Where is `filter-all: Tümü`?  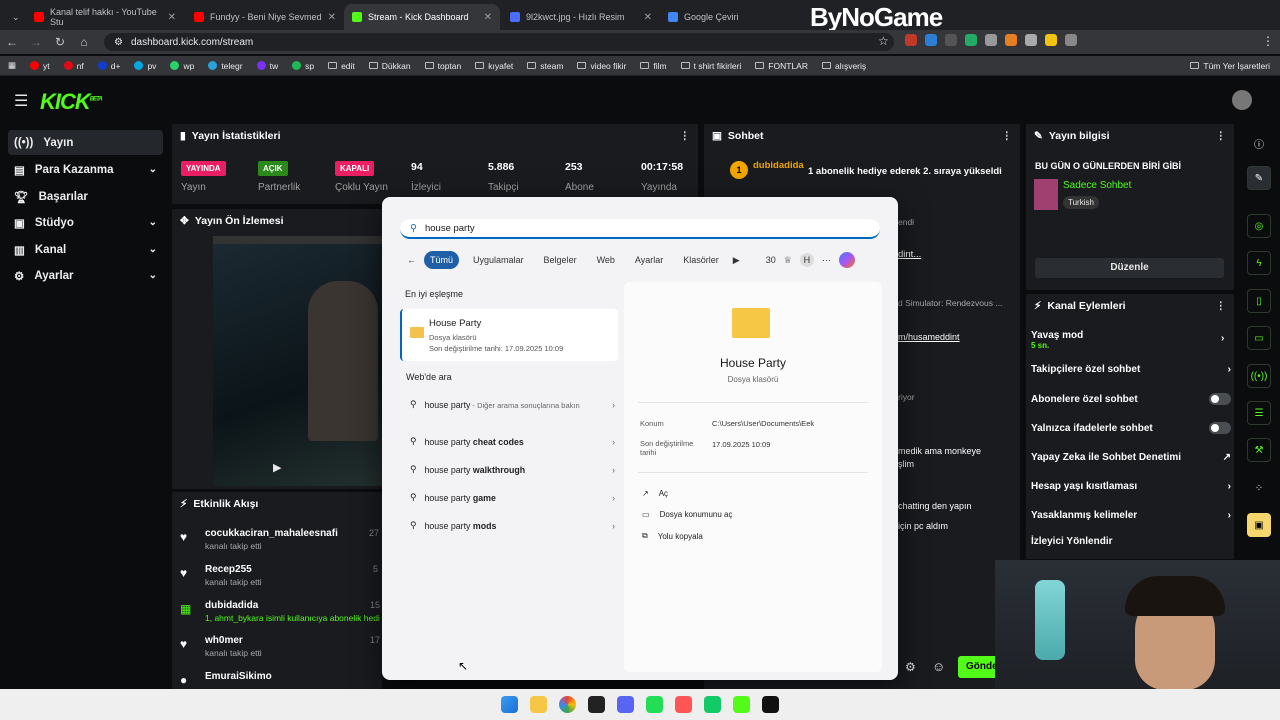 filter-all: Tümü is located at coordinates (442, 260).